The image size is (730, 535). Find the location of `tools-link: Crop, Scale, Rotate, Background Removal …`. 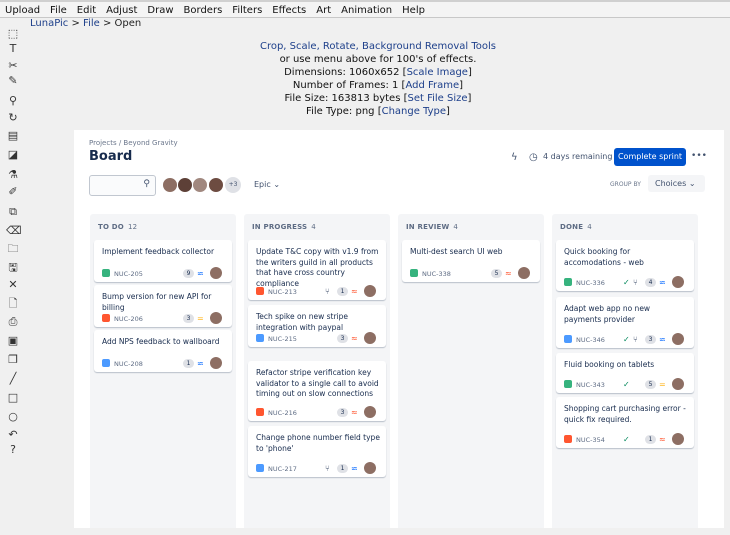

tools-link: Crop, Scale, Rotate, Background Removal … is located at coordinates (378, 46).